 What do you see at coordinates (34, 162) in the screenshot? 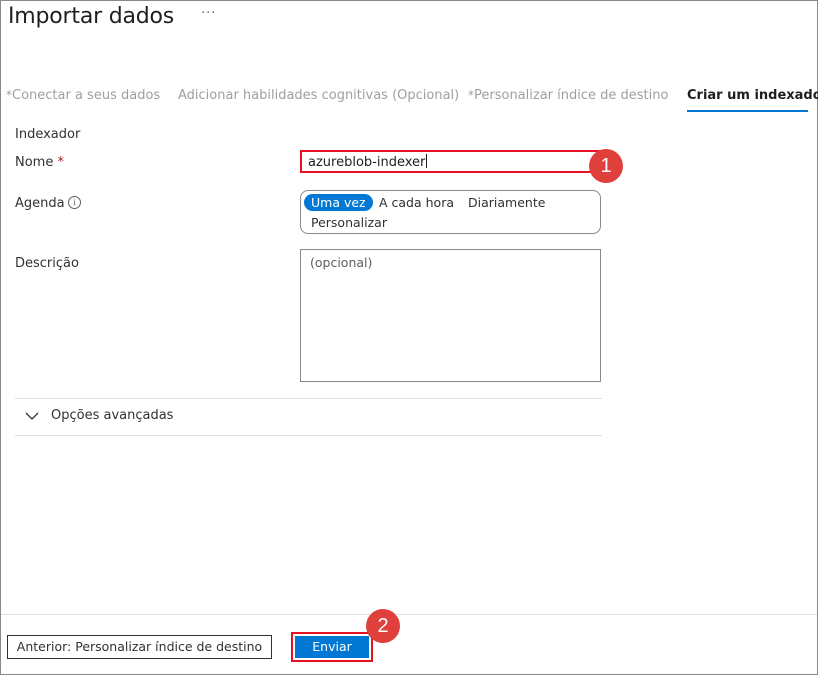
I see `name-label-text: Nome` at bounding box center [34, 162].